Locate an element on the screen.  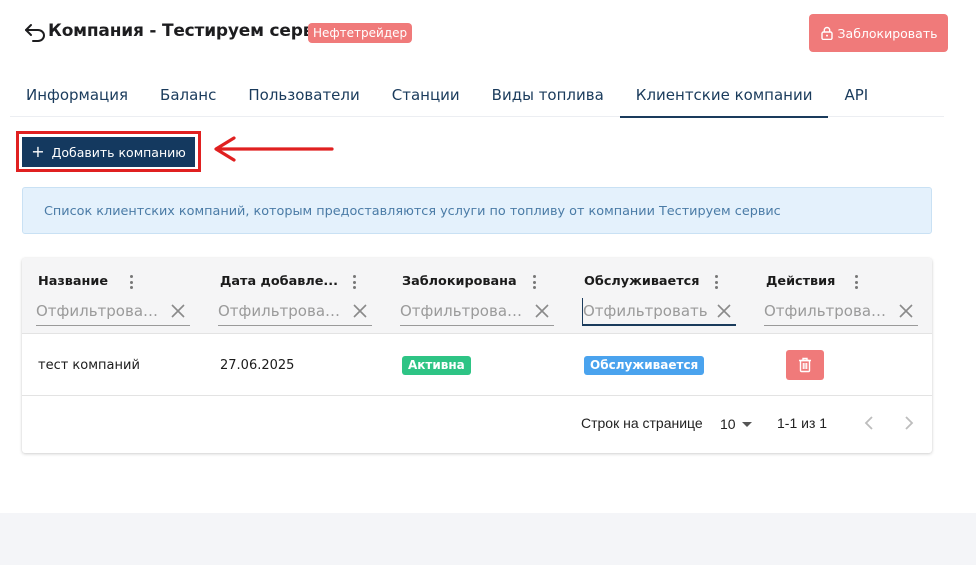
tab-stations: Станции is located at coordinates (426, 95).